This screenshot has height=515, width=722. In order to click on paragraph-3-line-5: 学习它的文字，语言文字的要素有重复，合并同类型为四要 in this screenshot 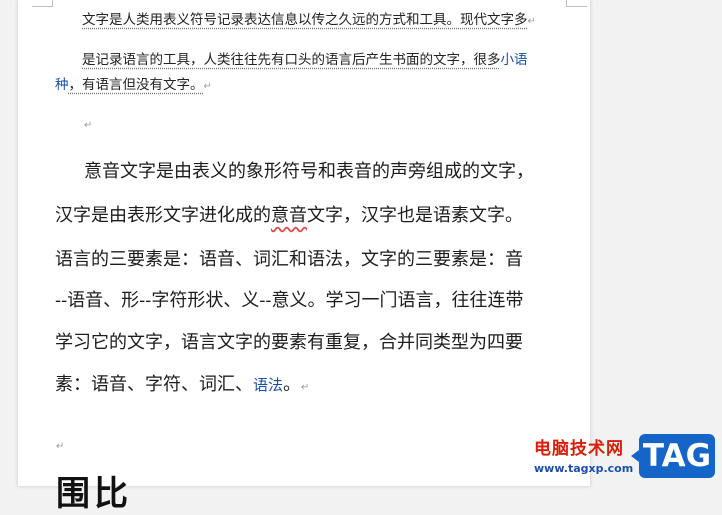, I will do `click(305, 341)`.